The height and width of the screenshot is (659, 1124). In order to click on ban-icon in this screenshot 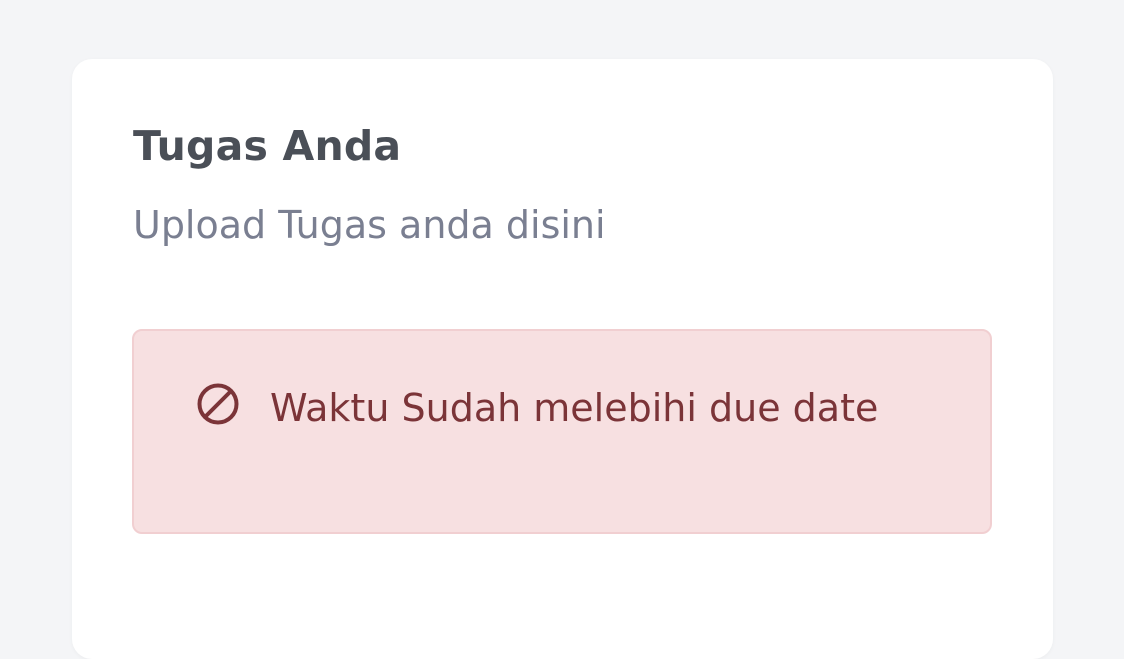, I will do `click(218, 404)`.